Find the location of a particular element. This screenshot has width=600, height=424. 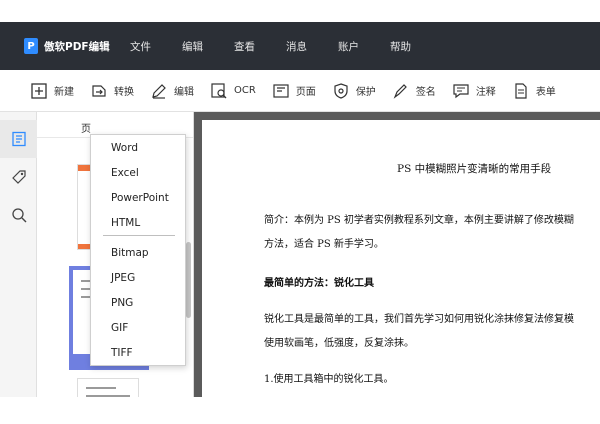

protect-label: 保护 is located at coordinates (365, 92).